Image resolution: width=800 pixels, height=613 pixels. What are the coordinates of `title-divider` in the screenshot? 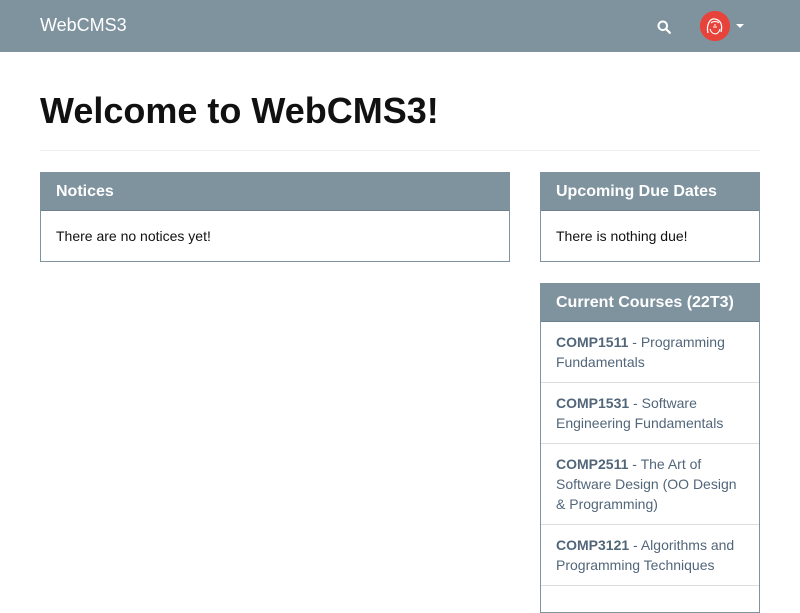 It's located at (400, 150).